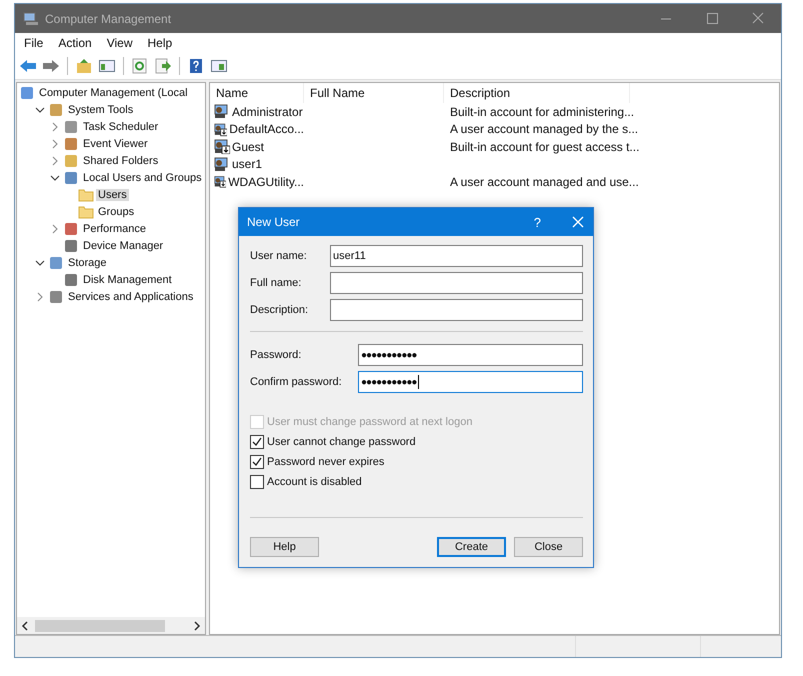 This screenshot has width=803, height=676. I want to click on tree-item: Storage, so click(87, 262).